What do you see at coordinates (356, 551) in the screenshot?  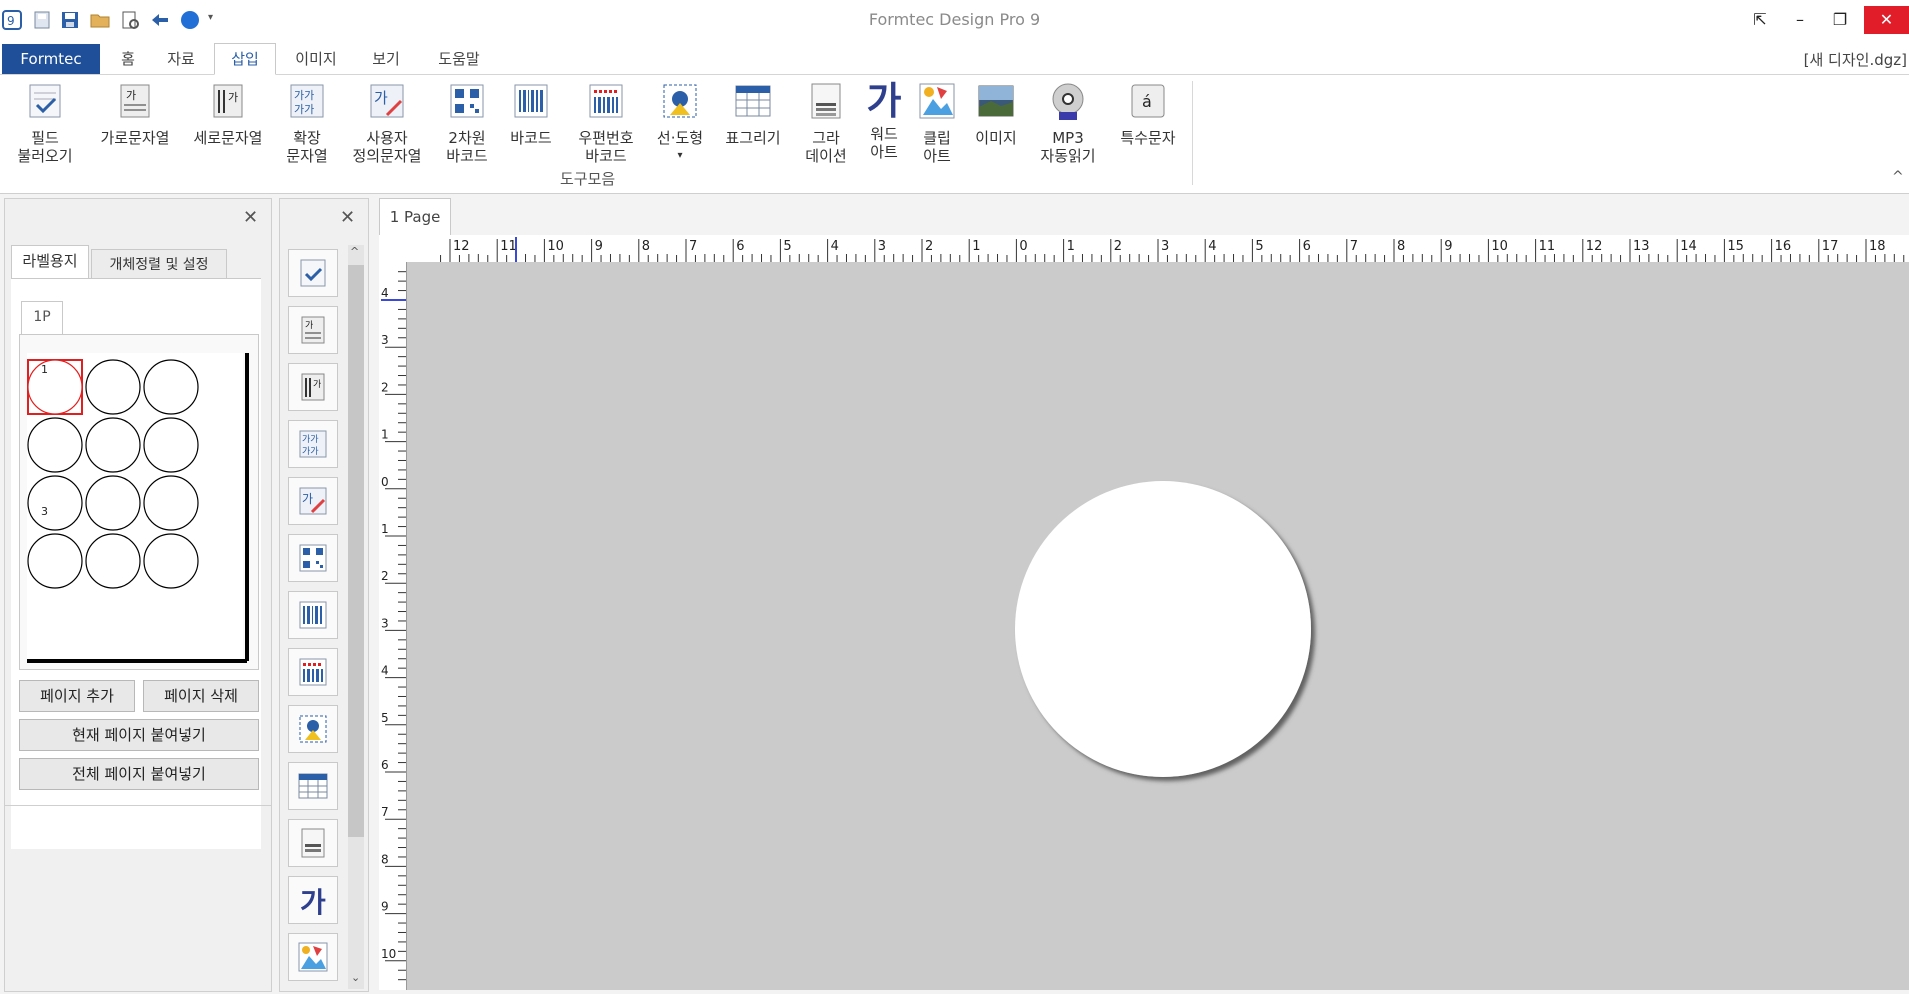 I see `scroll-thumb` at bounding box center [356, 551].